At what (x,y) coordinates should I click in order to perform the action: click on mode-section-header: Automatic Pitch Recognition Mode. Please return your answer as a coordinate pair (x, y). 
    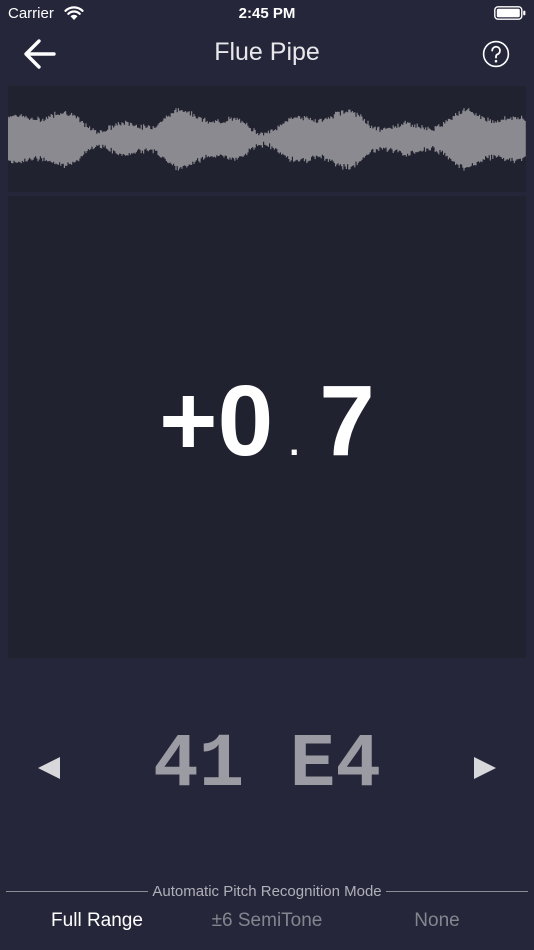
    Looking at the image, I should click on (267, 891).